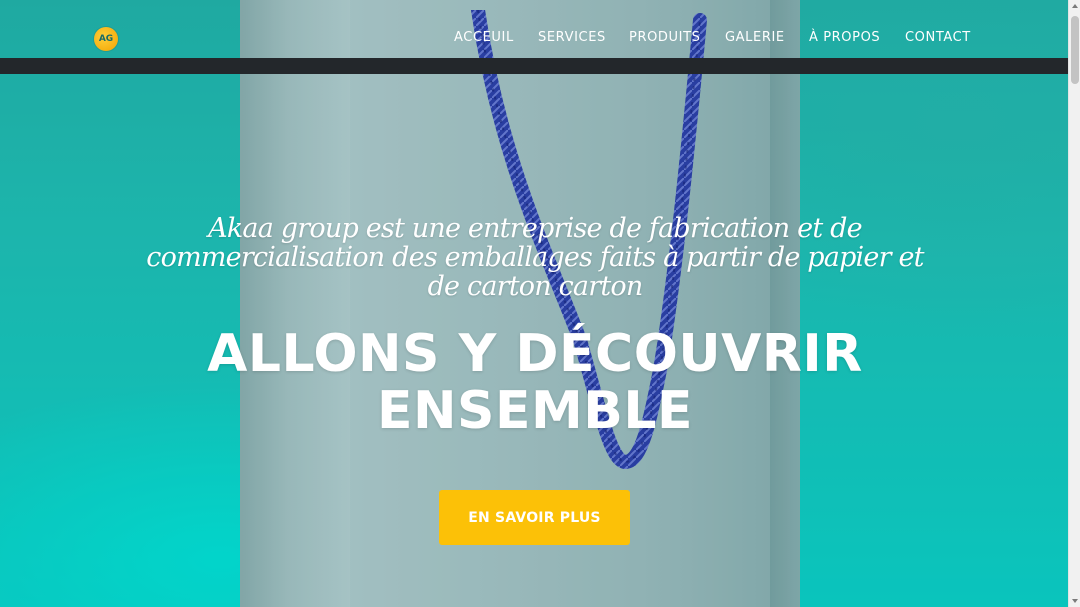  I want to click on hero-headline-line-1: ALLONS Y DÉCOUVRIR, so click(535, 354).